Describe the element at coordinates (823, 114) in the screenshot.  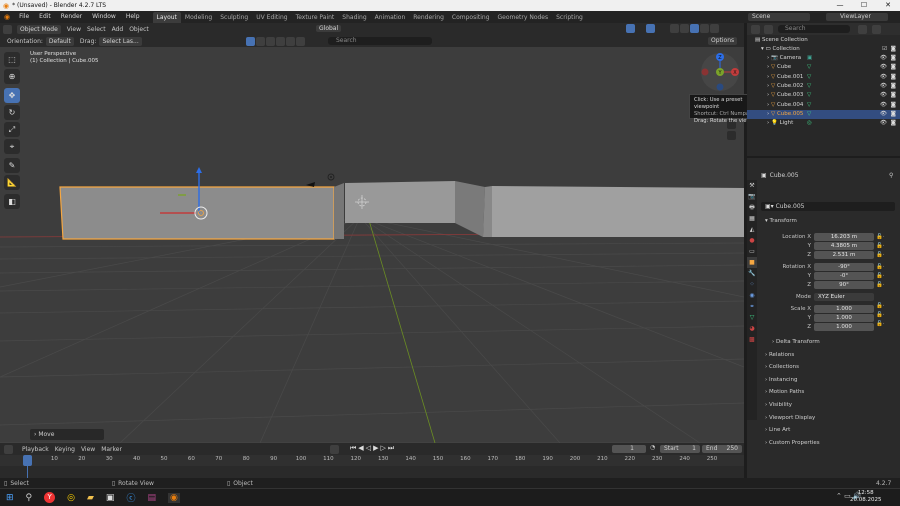
I see `outliner-item-cube-005: › ▽ Cube.005 ▽ 👁 ◙` at that location.